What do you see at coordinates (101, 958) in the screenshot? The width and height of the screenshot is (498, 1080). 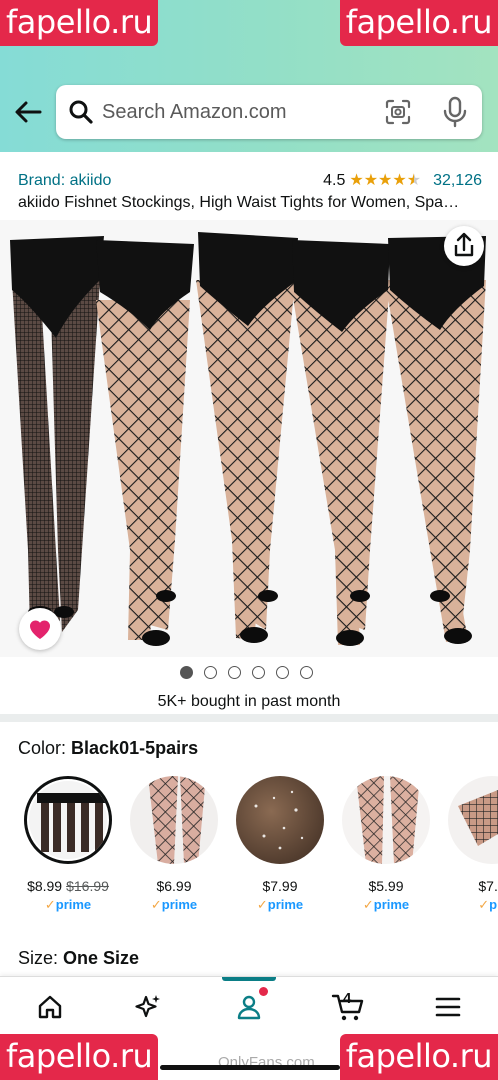 I see `size-selected-value: One Size` at bounding box center [101, 958].